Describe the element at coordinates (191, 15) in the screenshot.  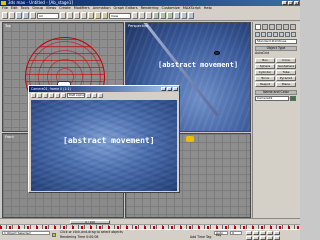
I see `quick-render-icon` at that location.